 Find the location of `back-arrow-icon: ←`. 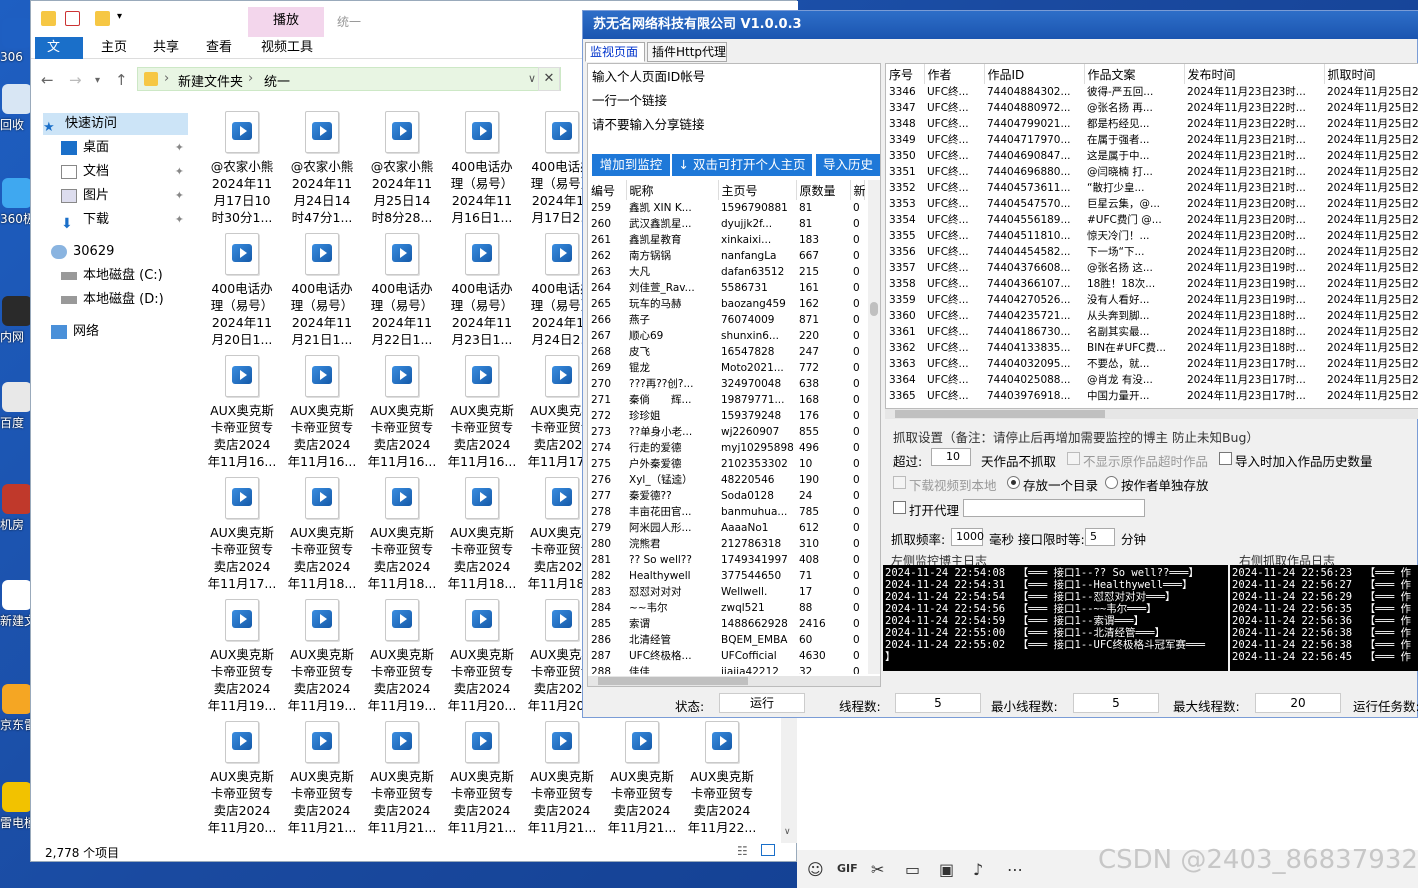

back-arrow-icon: ← is located at coordinates (47, 80).